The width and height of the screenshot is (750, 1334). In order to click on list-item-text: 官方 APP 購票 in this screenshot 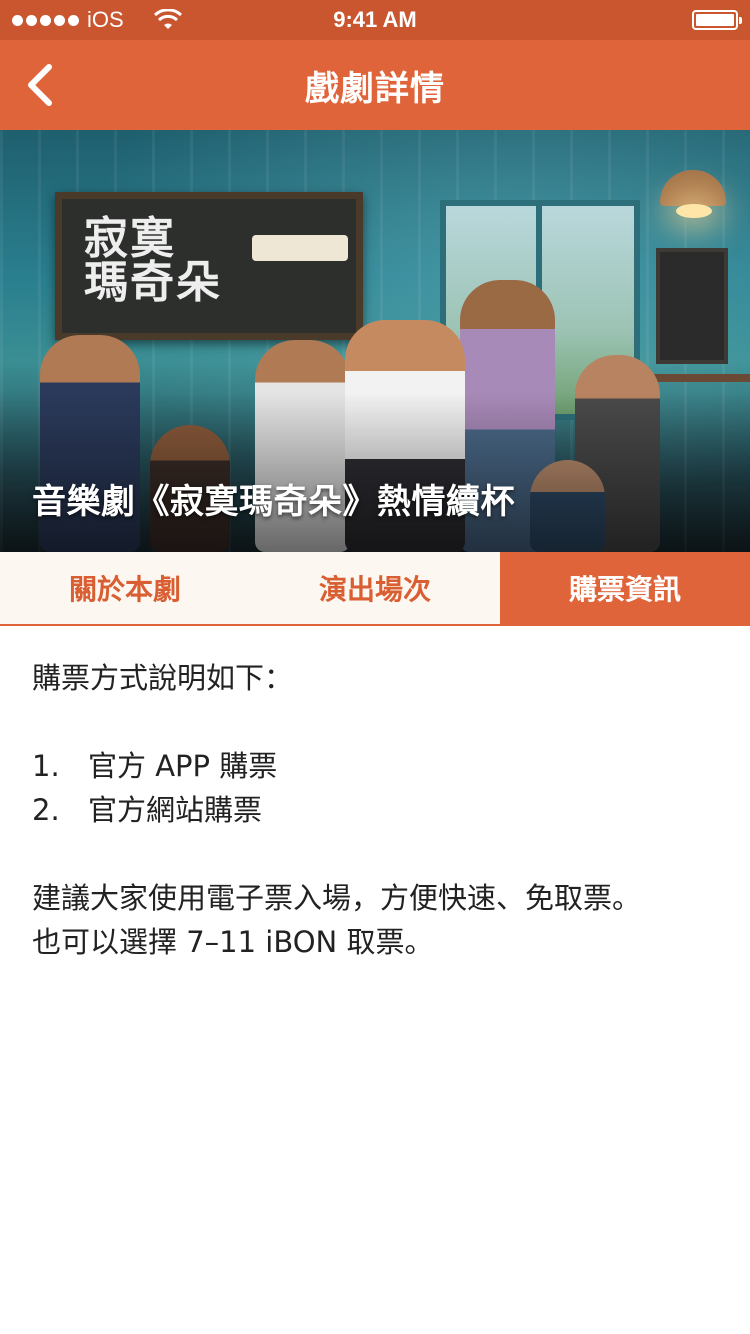, I will do `click(183, 766)`.